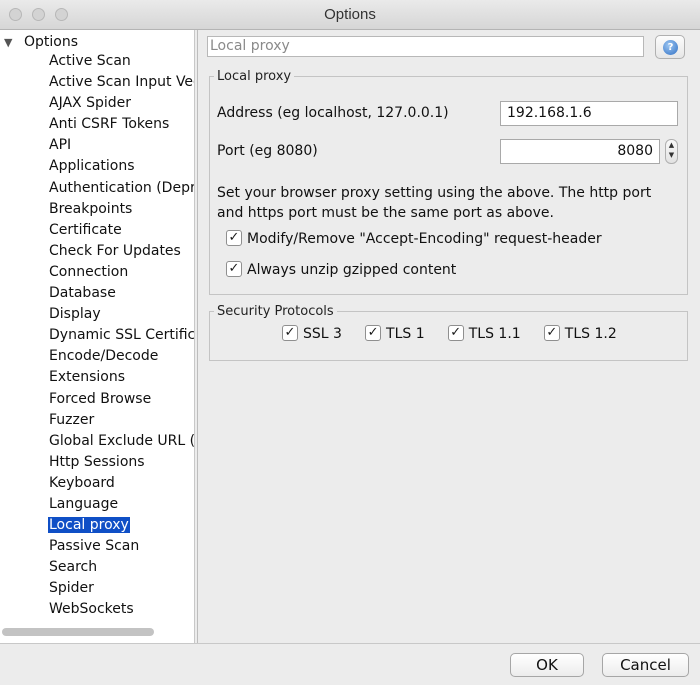 Image resolution: width=700 pixels, height=685 pixels. I want to click on tree-horizontal-scrollbar, so click(78, 632).